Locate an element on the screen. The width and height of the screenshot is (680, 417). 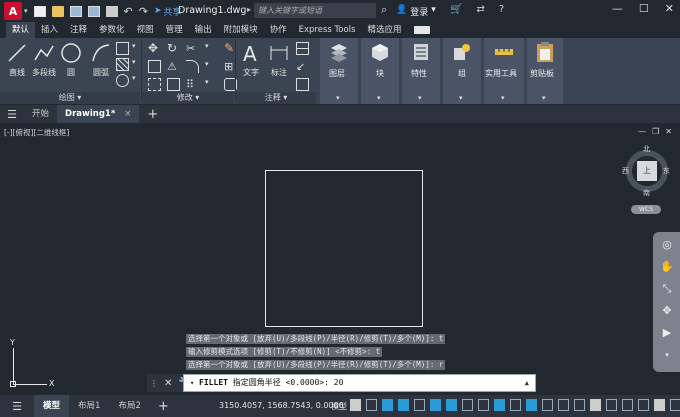
table-icon is located at coordinates (302, 48).